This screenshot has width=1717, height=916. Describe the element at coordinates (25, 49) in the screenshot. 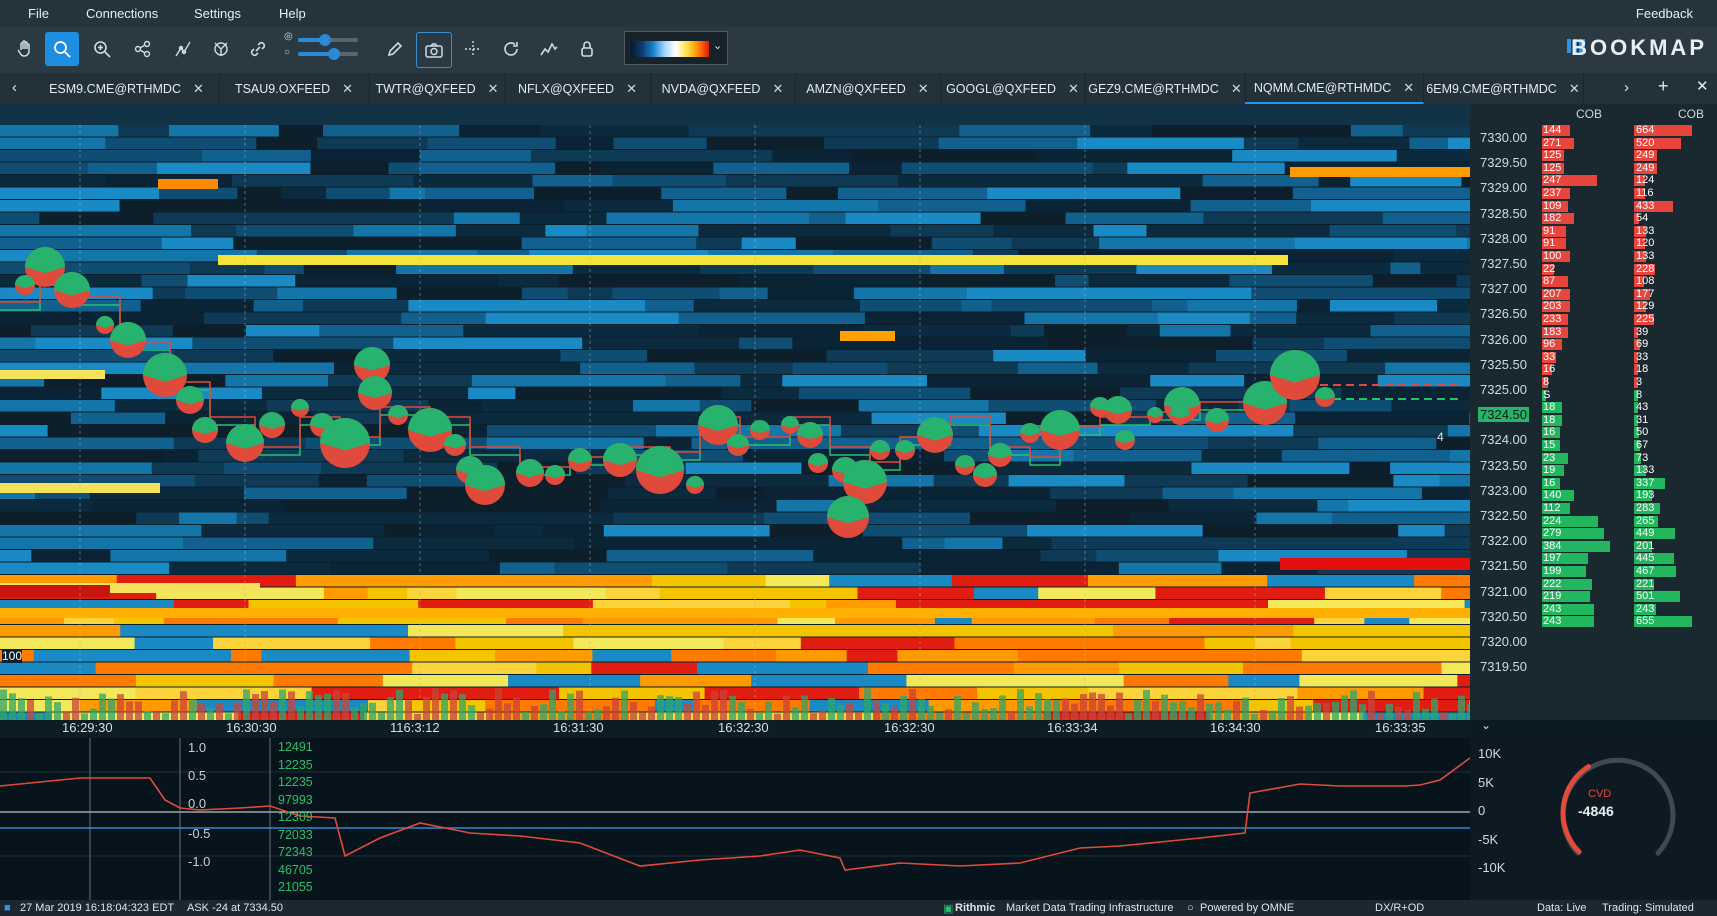

I see `hand-icon` at that location.